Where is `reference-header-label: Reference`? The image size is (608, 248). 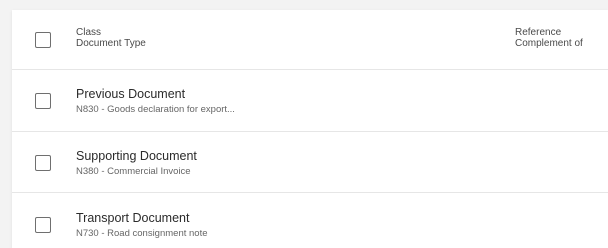 reference-header-label: Reference is located at coordinates (538, 32).